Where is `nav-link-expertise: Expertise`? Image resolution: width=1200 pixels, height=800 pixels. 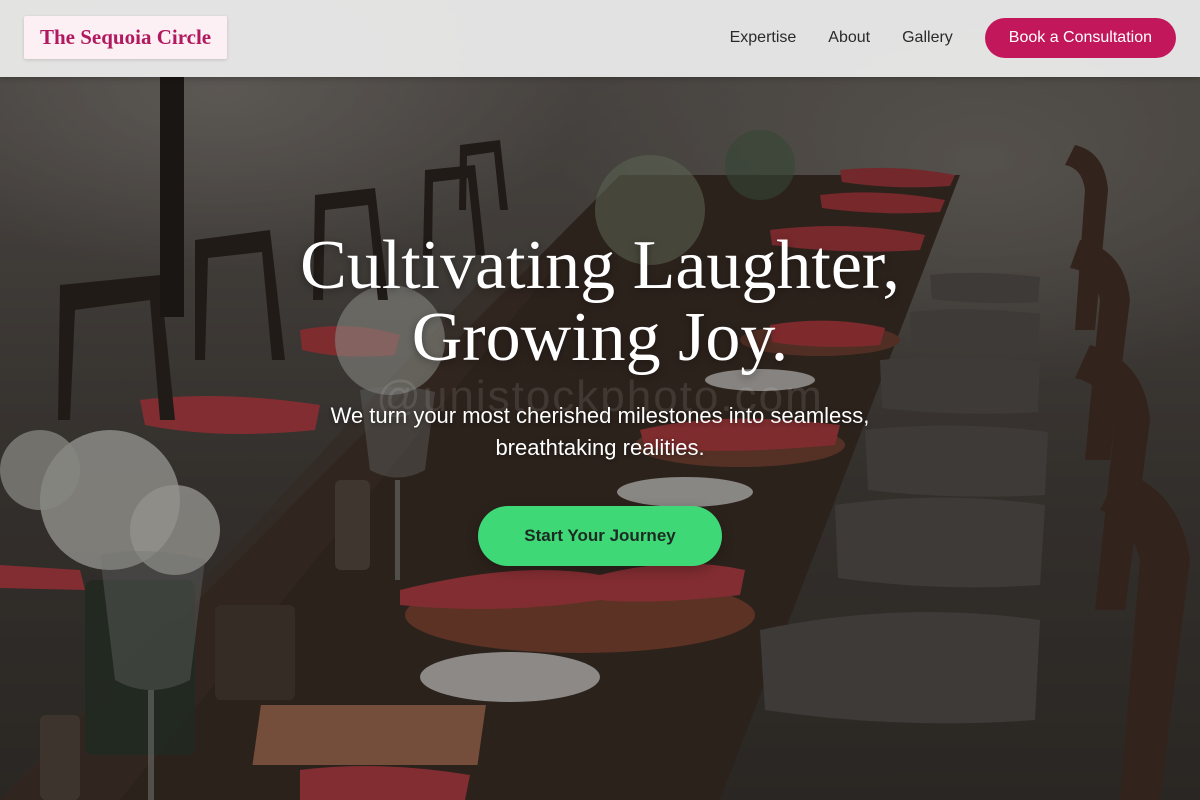 nav-link-expertise: Expertise is located at coordinates (763, 38).